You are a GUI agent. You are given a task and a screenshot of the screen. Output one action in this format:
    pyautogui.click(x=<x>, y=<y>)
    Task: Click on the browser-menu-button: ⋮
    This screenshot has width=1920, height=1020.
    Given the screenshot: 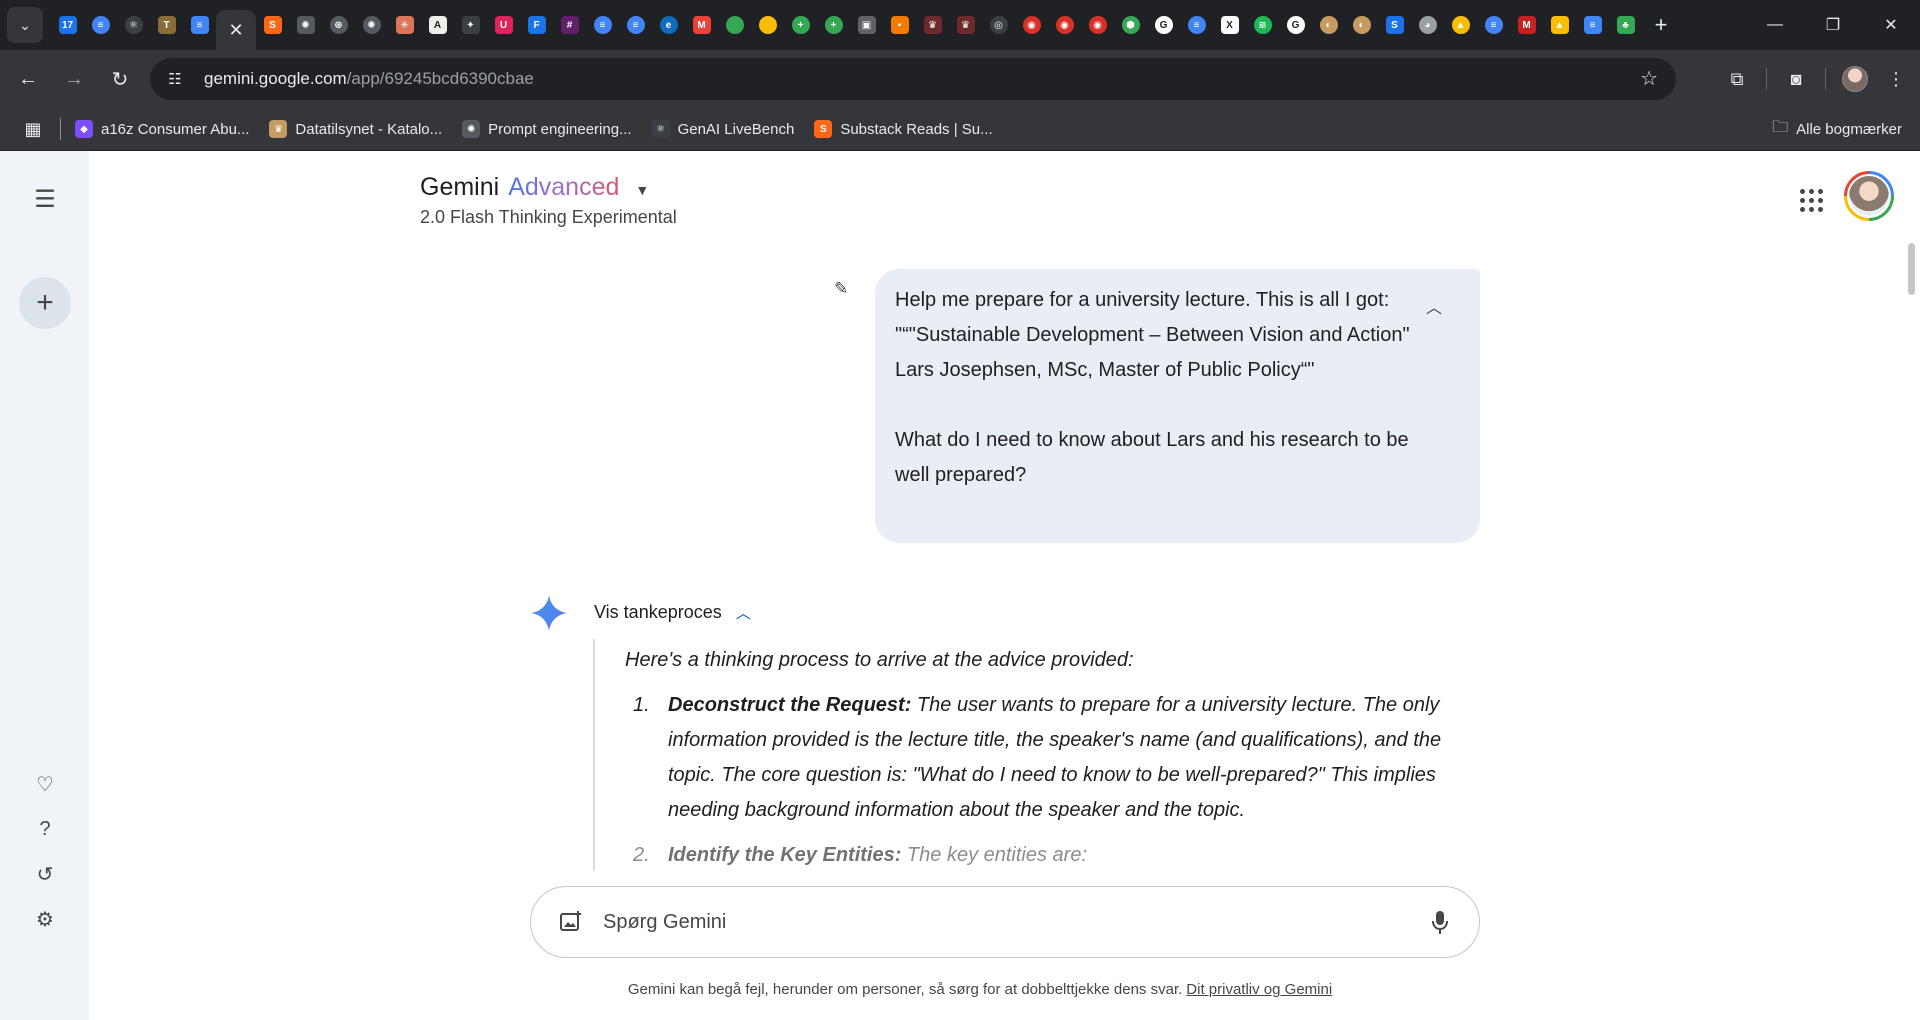 What is the action you would take?
    pyautogui.click(x=1896, y=79)
    